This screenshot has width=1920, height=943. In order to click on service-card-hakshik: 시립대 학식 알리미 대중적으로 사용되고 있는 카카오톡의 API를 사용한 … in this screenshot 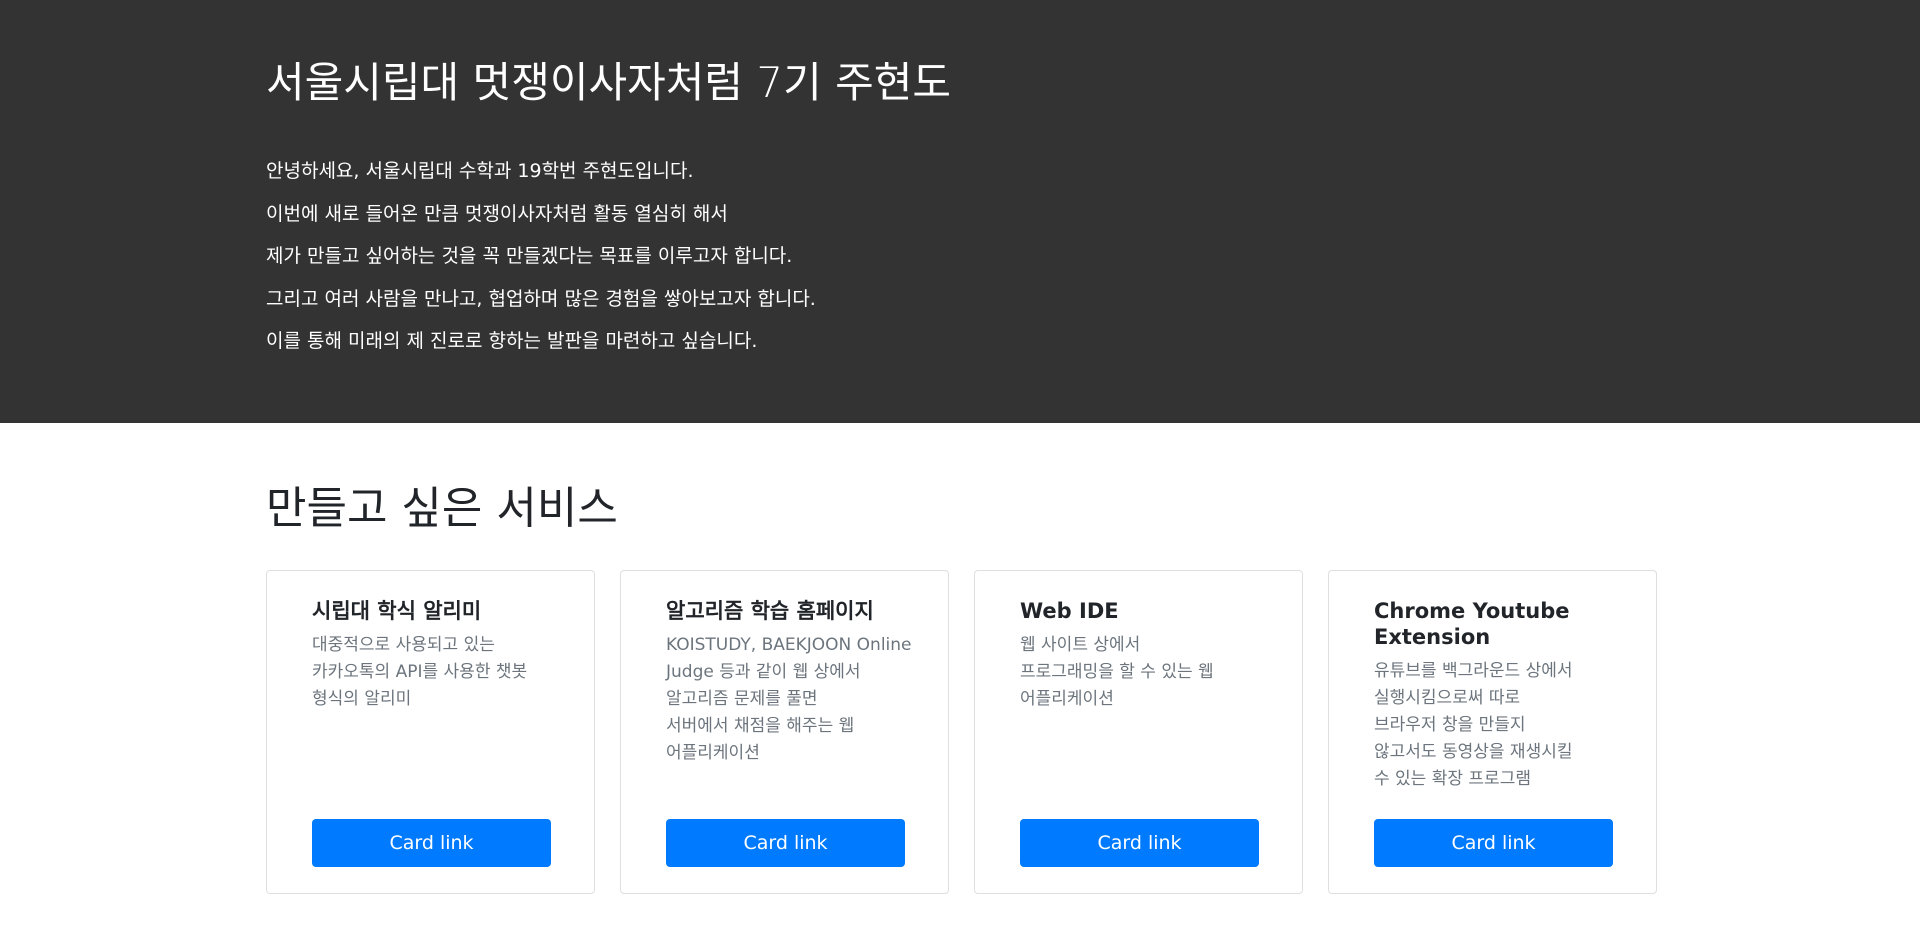, I will do `click(430, 732)`.